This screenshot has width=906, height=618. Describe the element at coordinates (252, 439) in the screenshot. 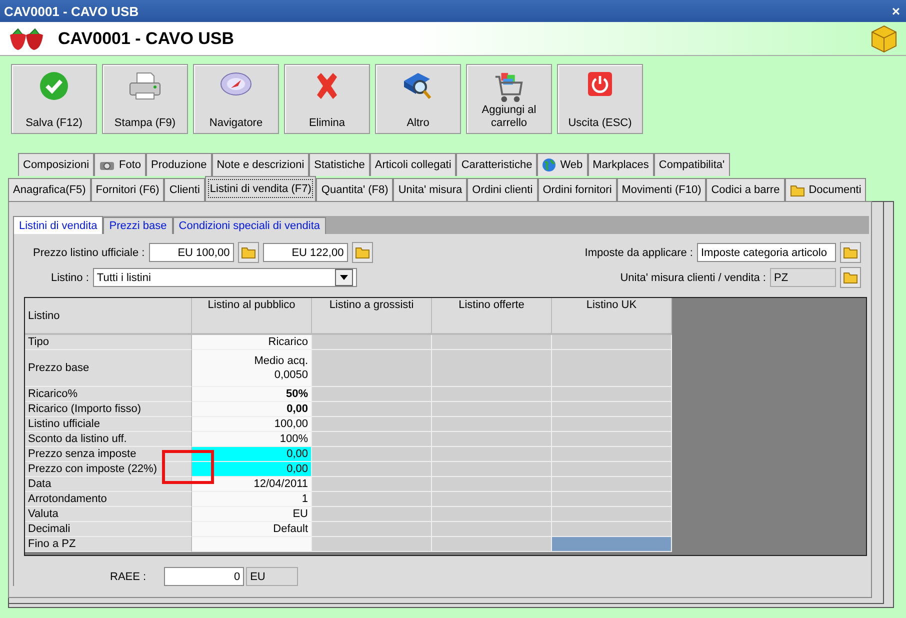

I see `table-cell: 100%` at that location.